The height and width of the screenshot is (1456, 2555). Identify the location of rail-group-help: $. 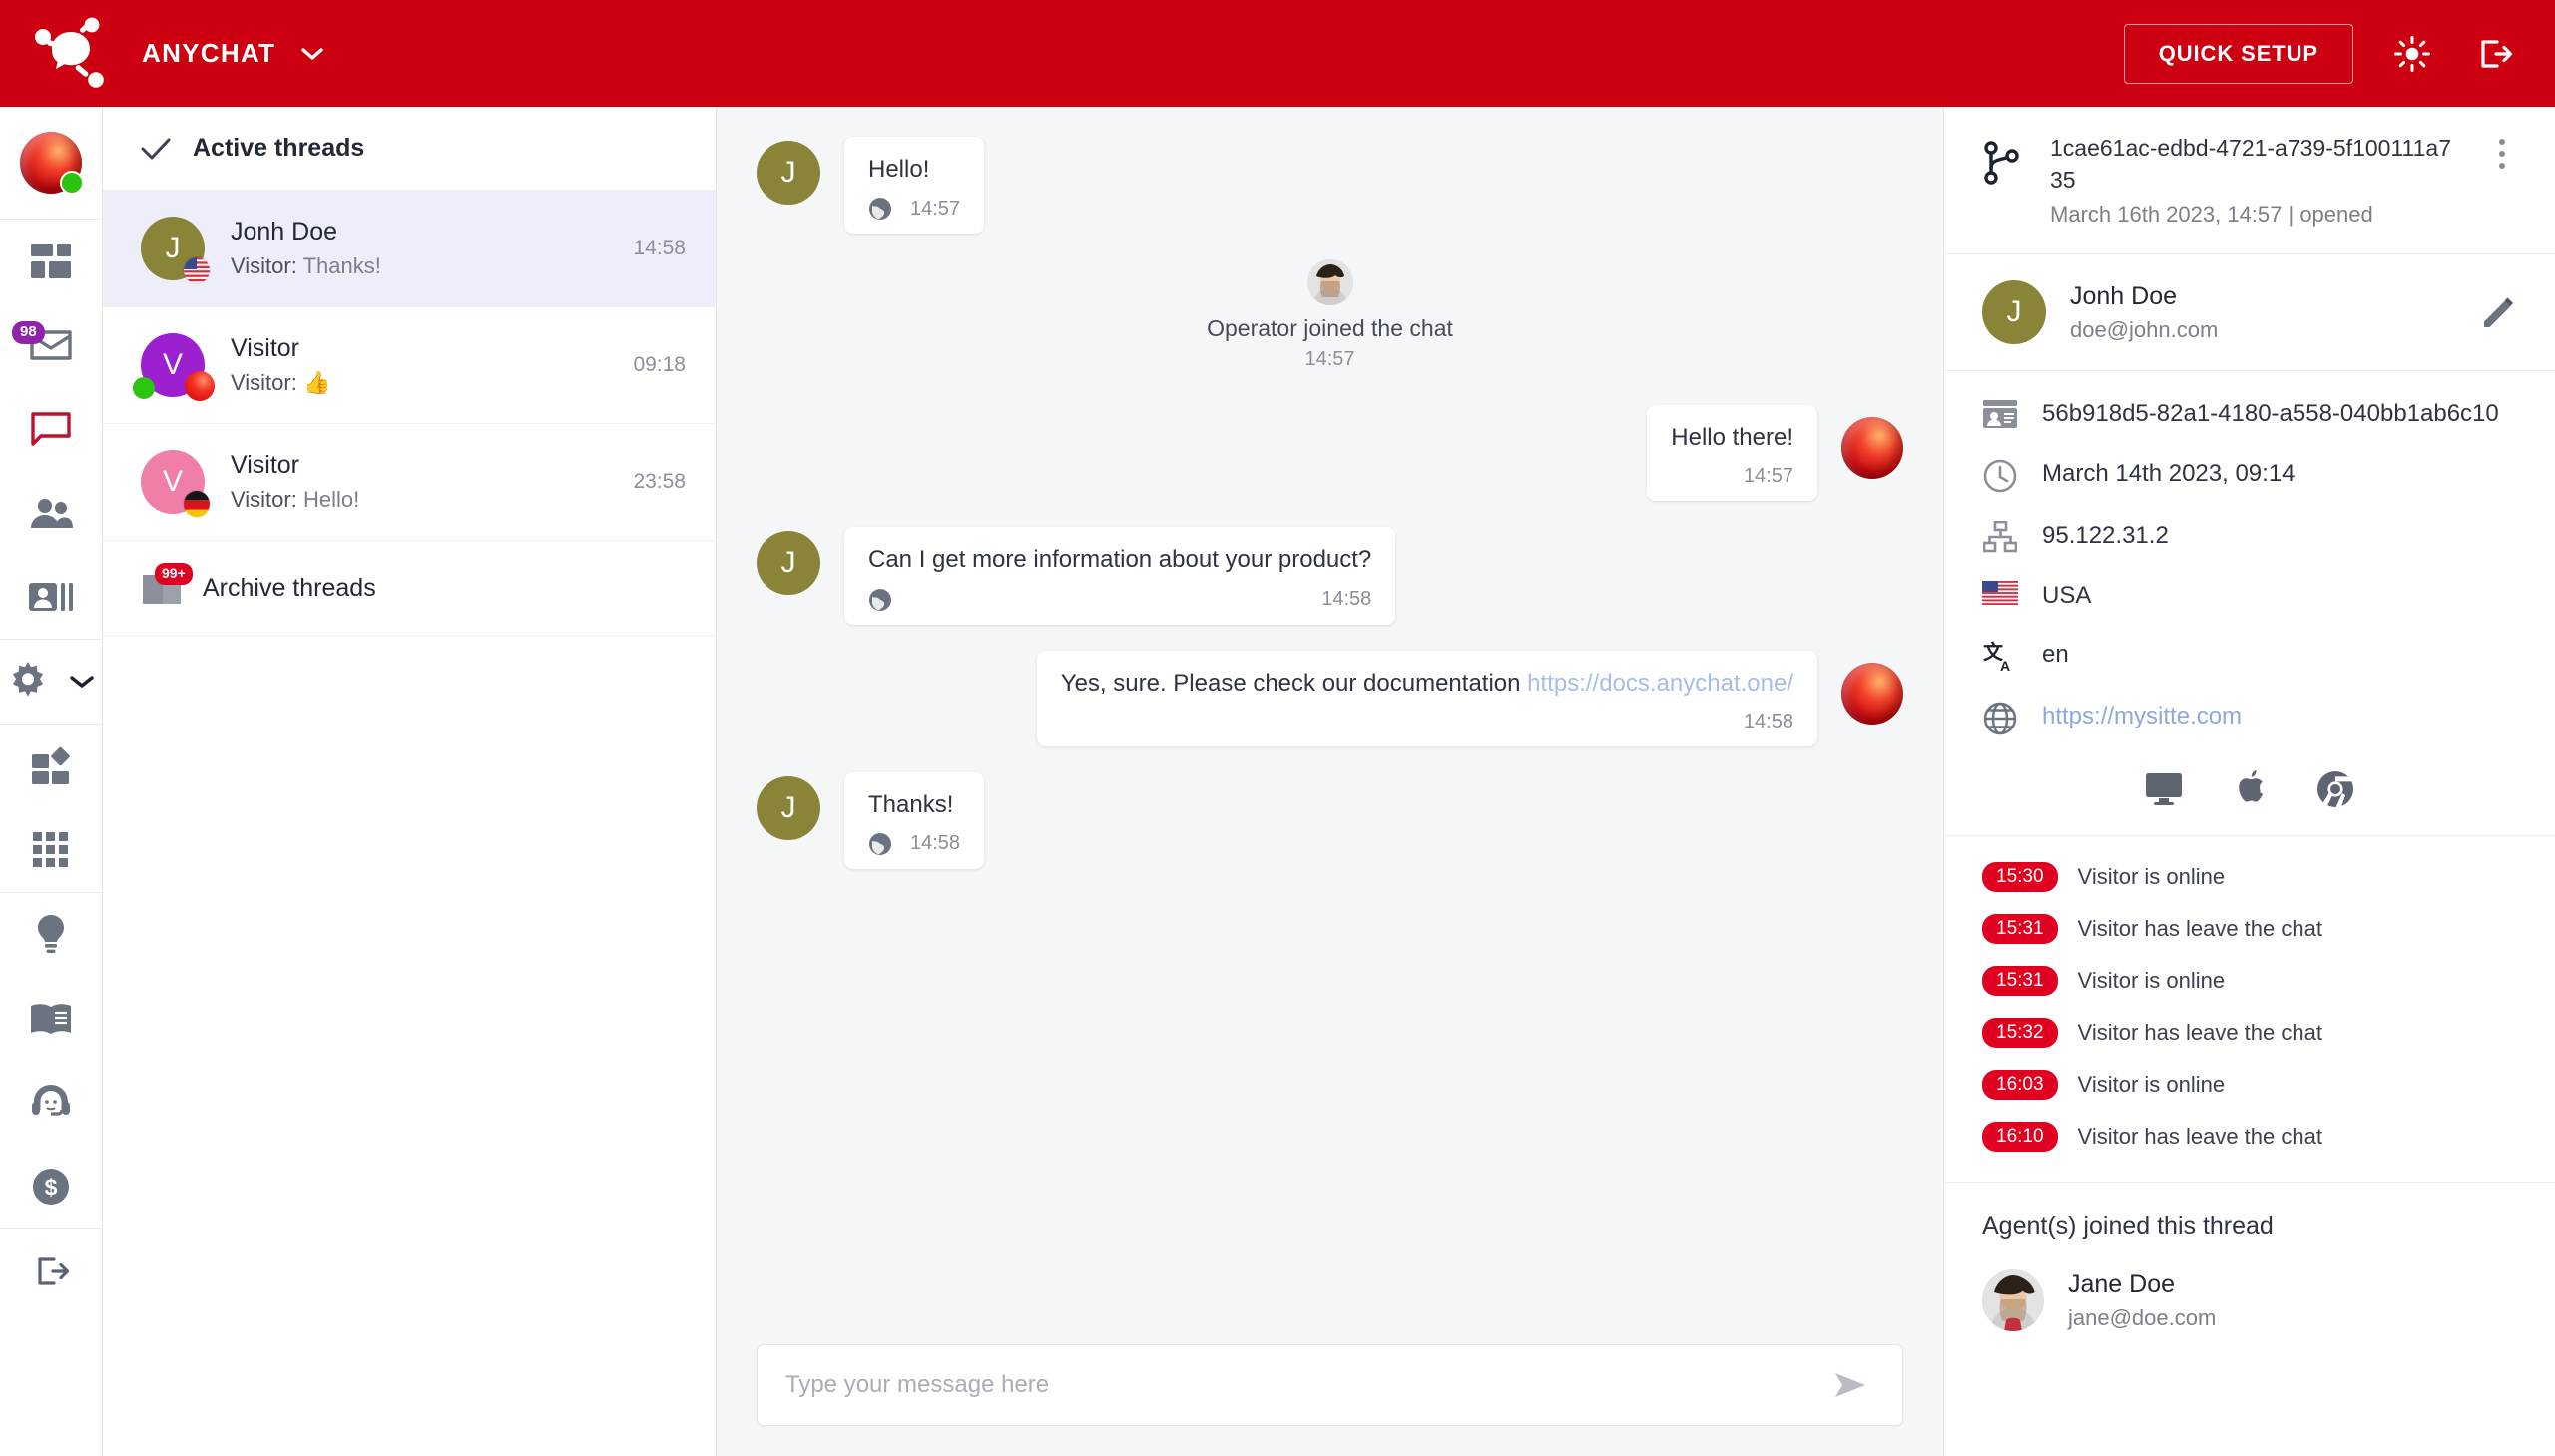
(51, 1061).